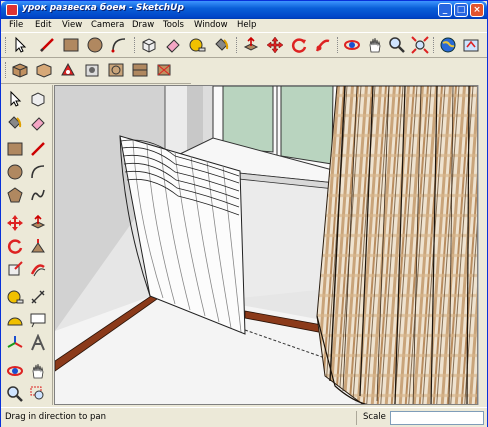  What do you see at coordinates (55, 417) in the screenshot?
I see `status-message: Drag in direction to pan` at bounding box center [55, 417].